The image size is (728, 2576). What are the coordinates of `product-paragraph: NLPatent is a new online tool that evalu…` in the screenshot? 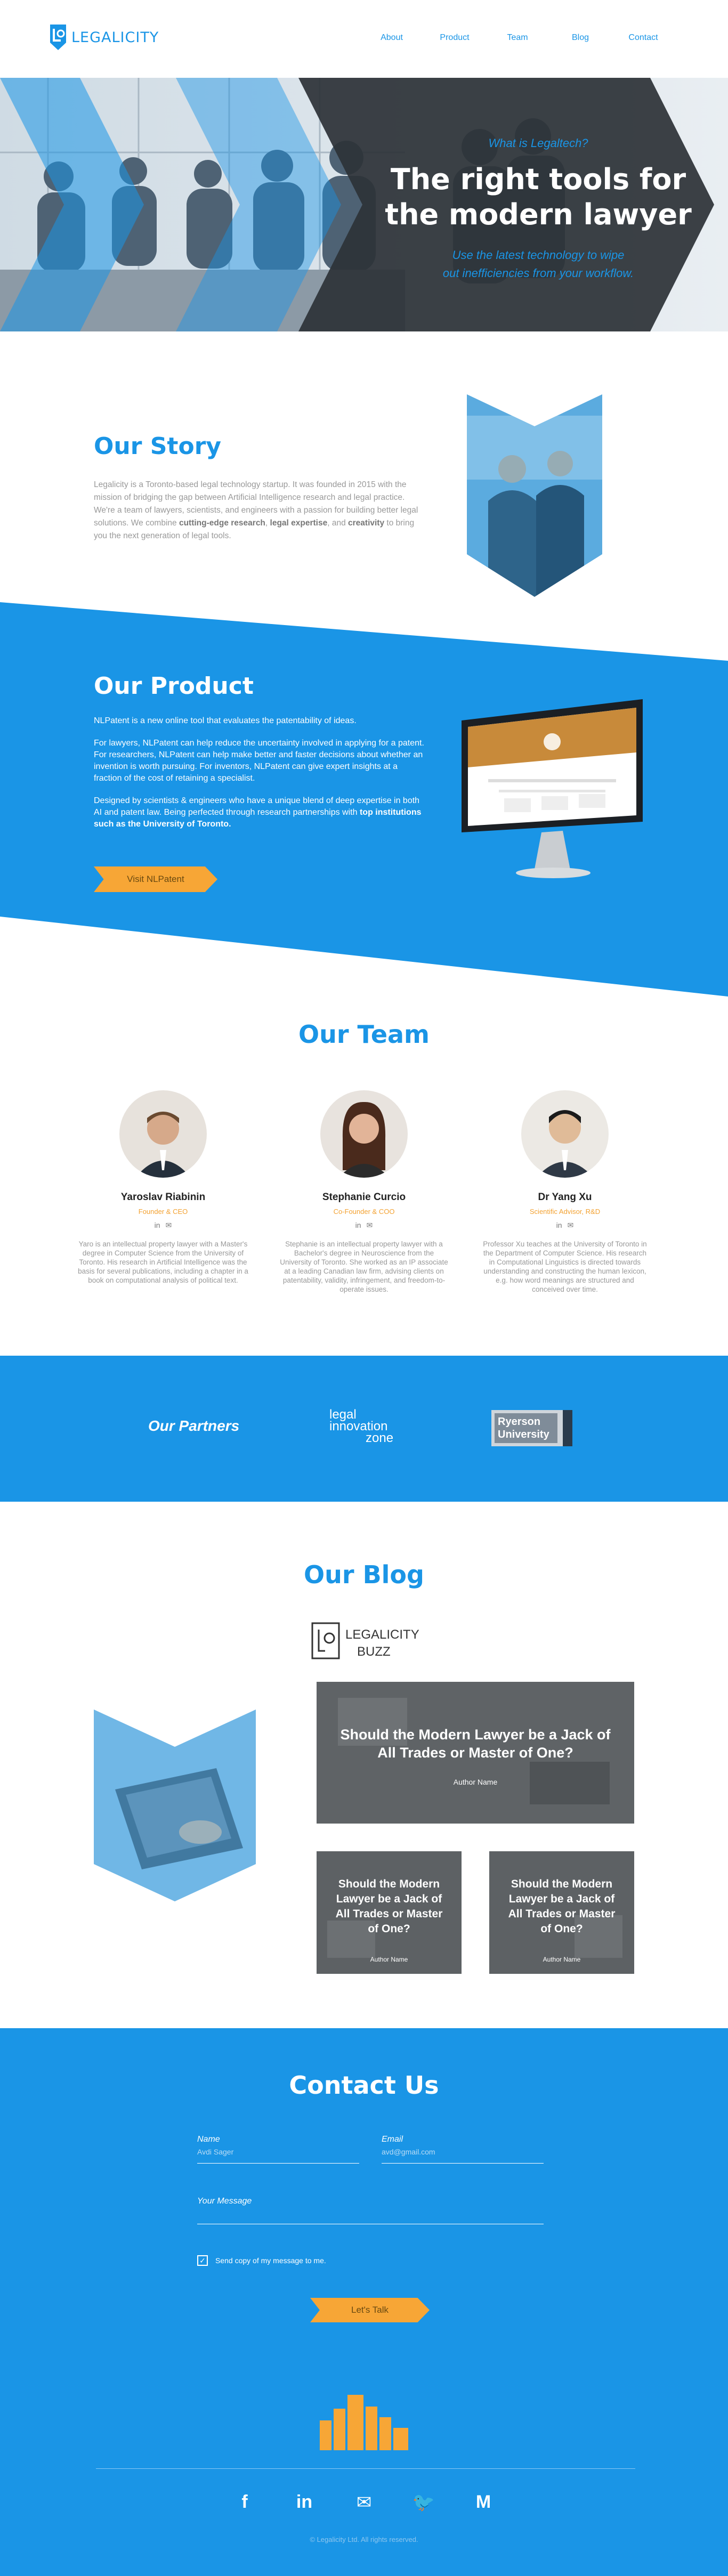 It's located at (225, 720).